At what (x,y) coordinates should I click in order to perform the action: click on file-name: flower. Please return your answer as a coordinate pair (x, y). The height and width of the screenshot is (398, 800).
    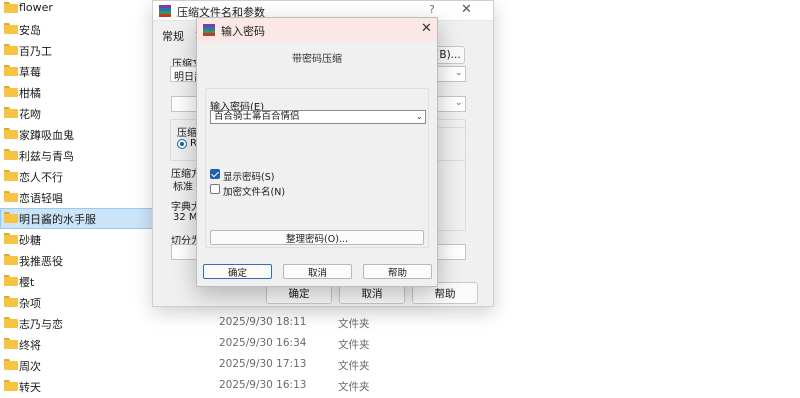
    Looking at the image, I should click on (36, 7).